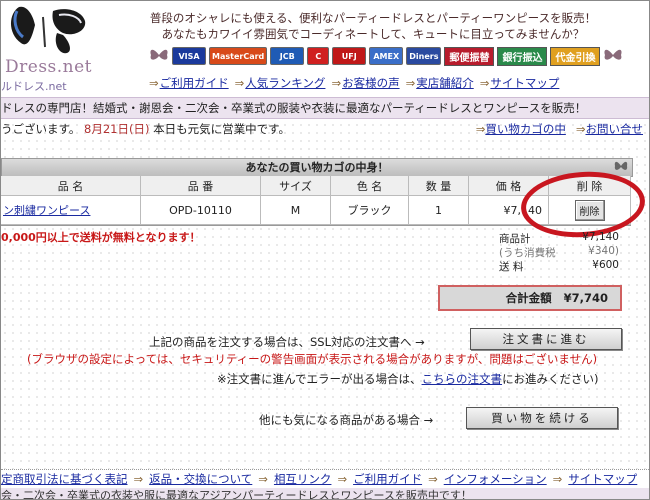 This screenshot has height=500, width=650. Describe the element at coordinates (71, 186) in the screenshot. I see `header-item-name: 品 名` at that location.